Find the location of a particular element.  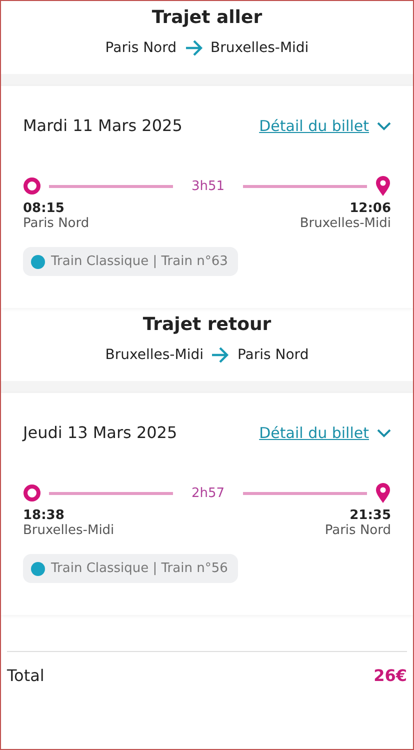

destination-station: Bruxelles-Midi is located at coordinates (259, 48).